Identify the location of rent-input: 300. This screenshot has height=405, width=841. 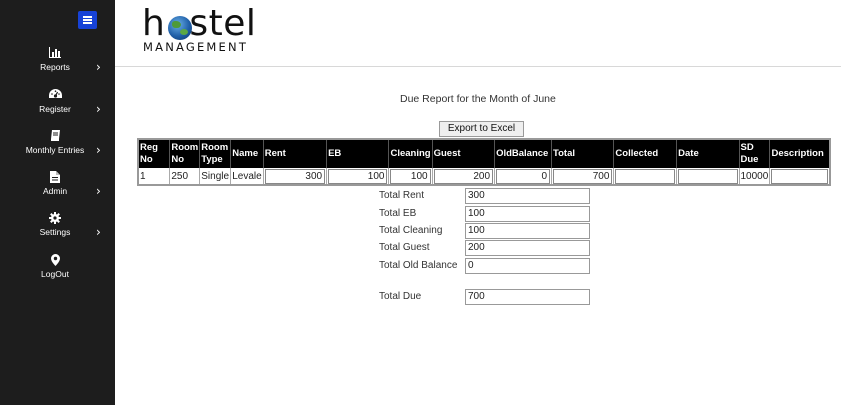
(295, 176).